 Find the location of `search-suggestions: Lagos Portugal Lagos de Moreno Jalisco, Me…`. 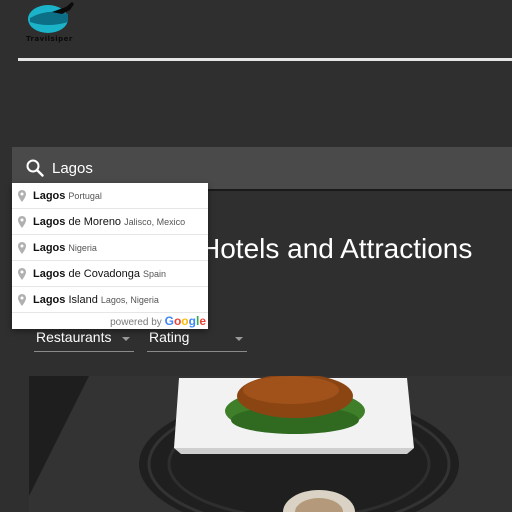

search-suggestions: Lagos Portugal Lagos de Moreno Jalisco, Me… is located at coordinates (110, 256).